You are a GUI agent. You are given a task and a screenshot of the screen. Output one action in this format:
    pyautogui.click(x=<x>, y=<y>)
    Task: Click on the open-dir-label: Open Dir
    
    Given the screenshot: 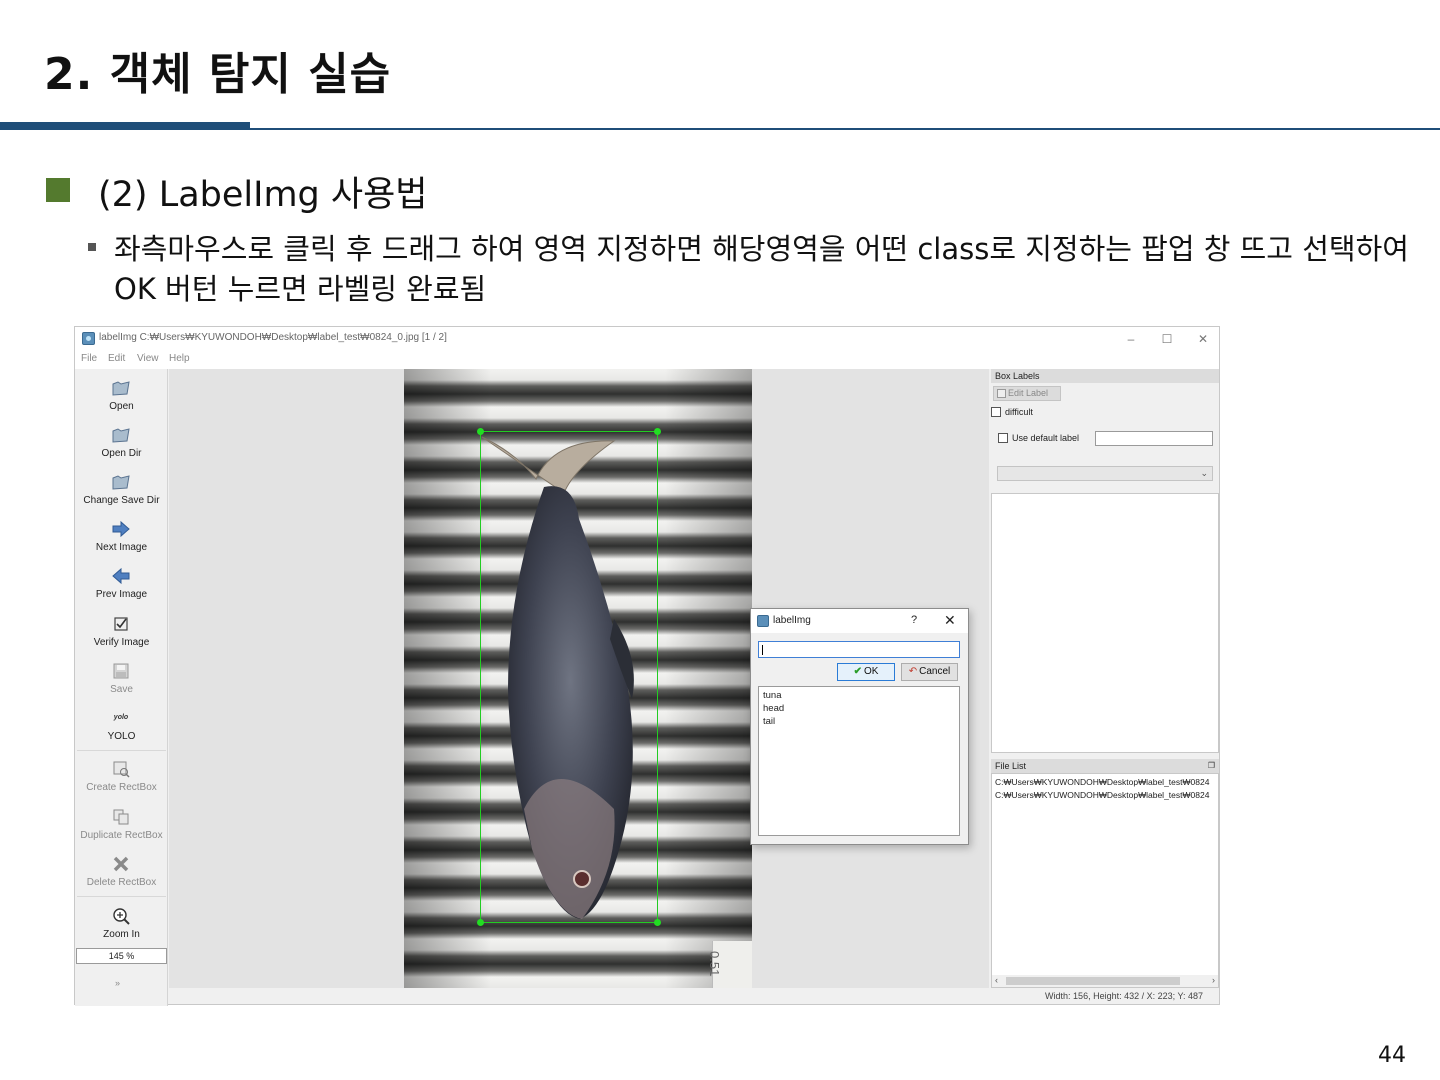 What is the action you would take?
    pyautogui.click(x=121, y=453)
    